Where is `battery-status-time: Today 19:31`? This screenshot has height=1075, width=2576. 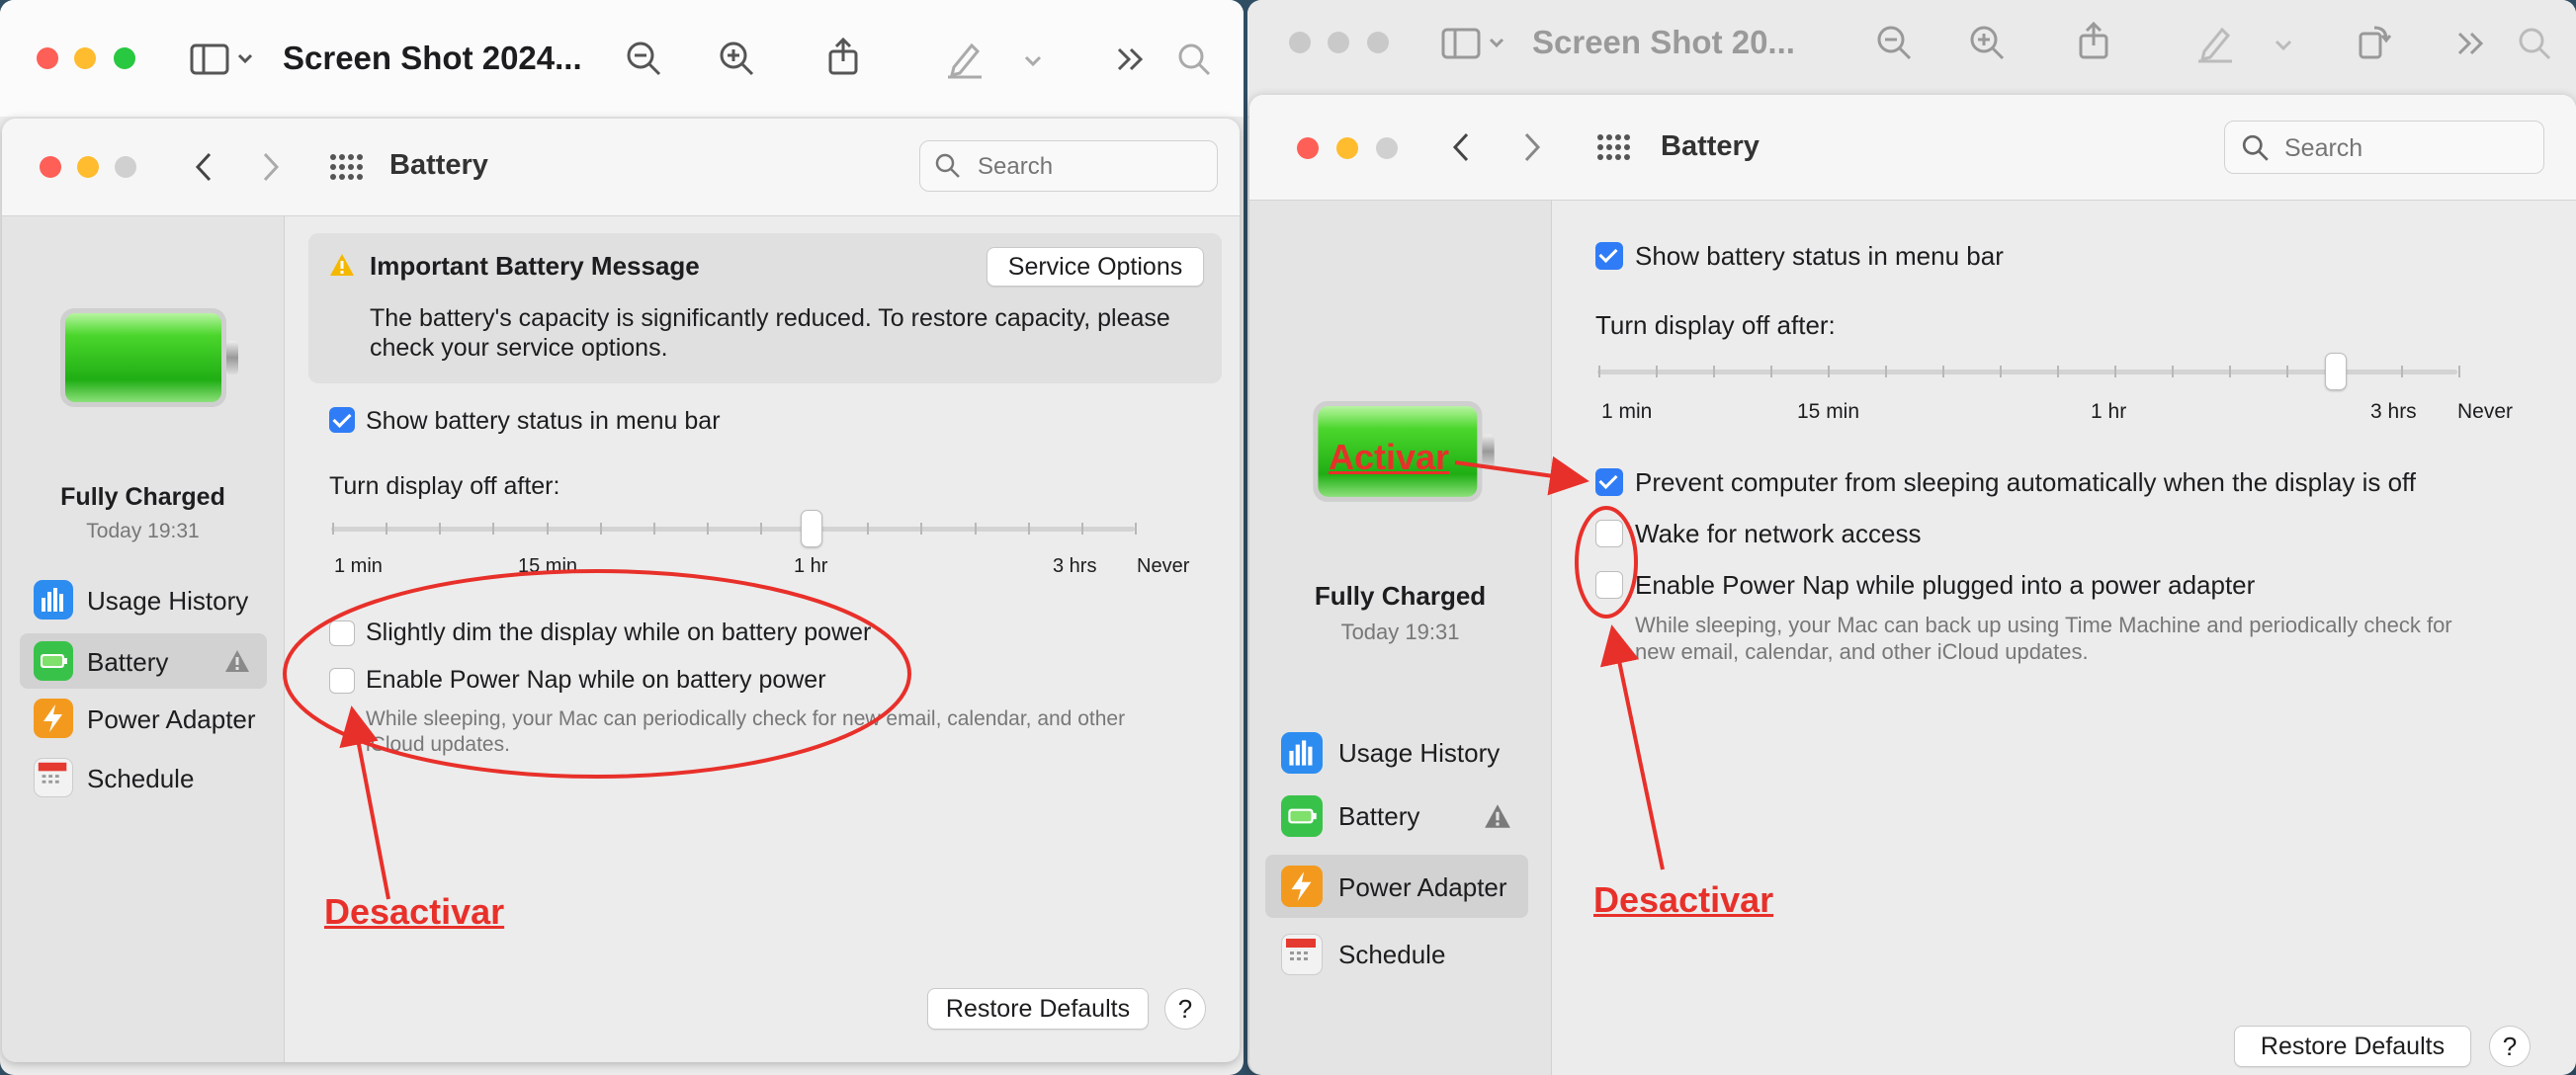 battery-status-time: Today 19:31 is located at coordinates (1400, 632).